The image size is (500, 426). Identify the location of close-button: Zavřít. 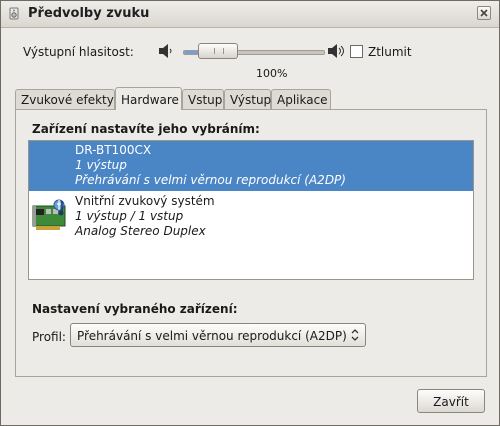
(451, 401).